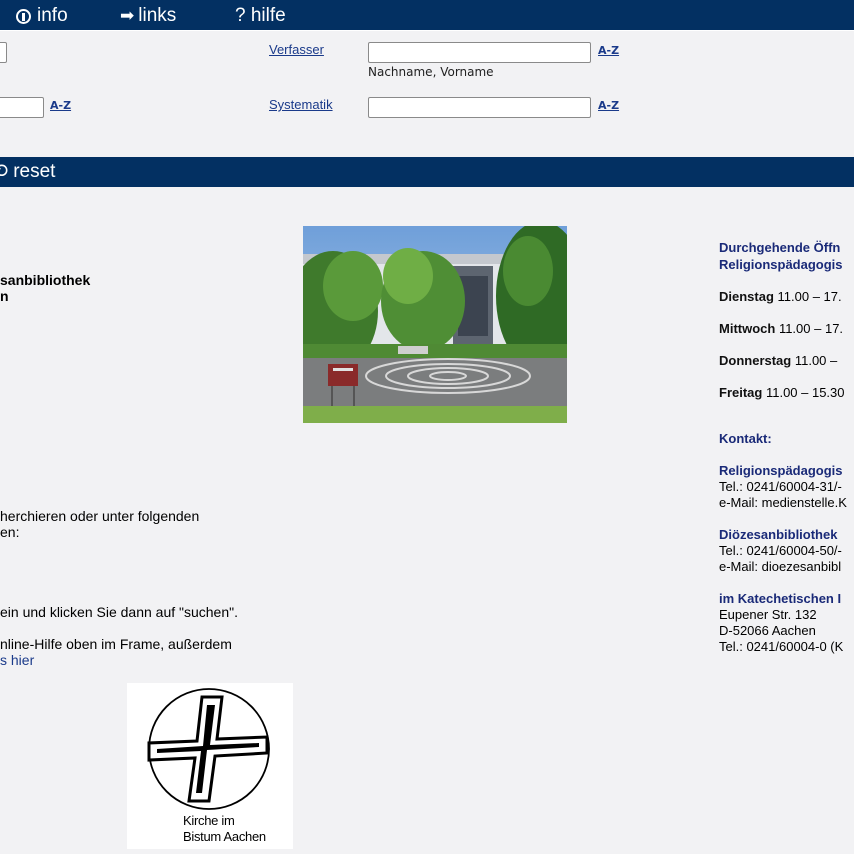 The image size is (854, 854). What do you see at coordinates (4, 171) in the screenshot?
I see `reset-icon: ⟲` at bounding box center [4, 171].